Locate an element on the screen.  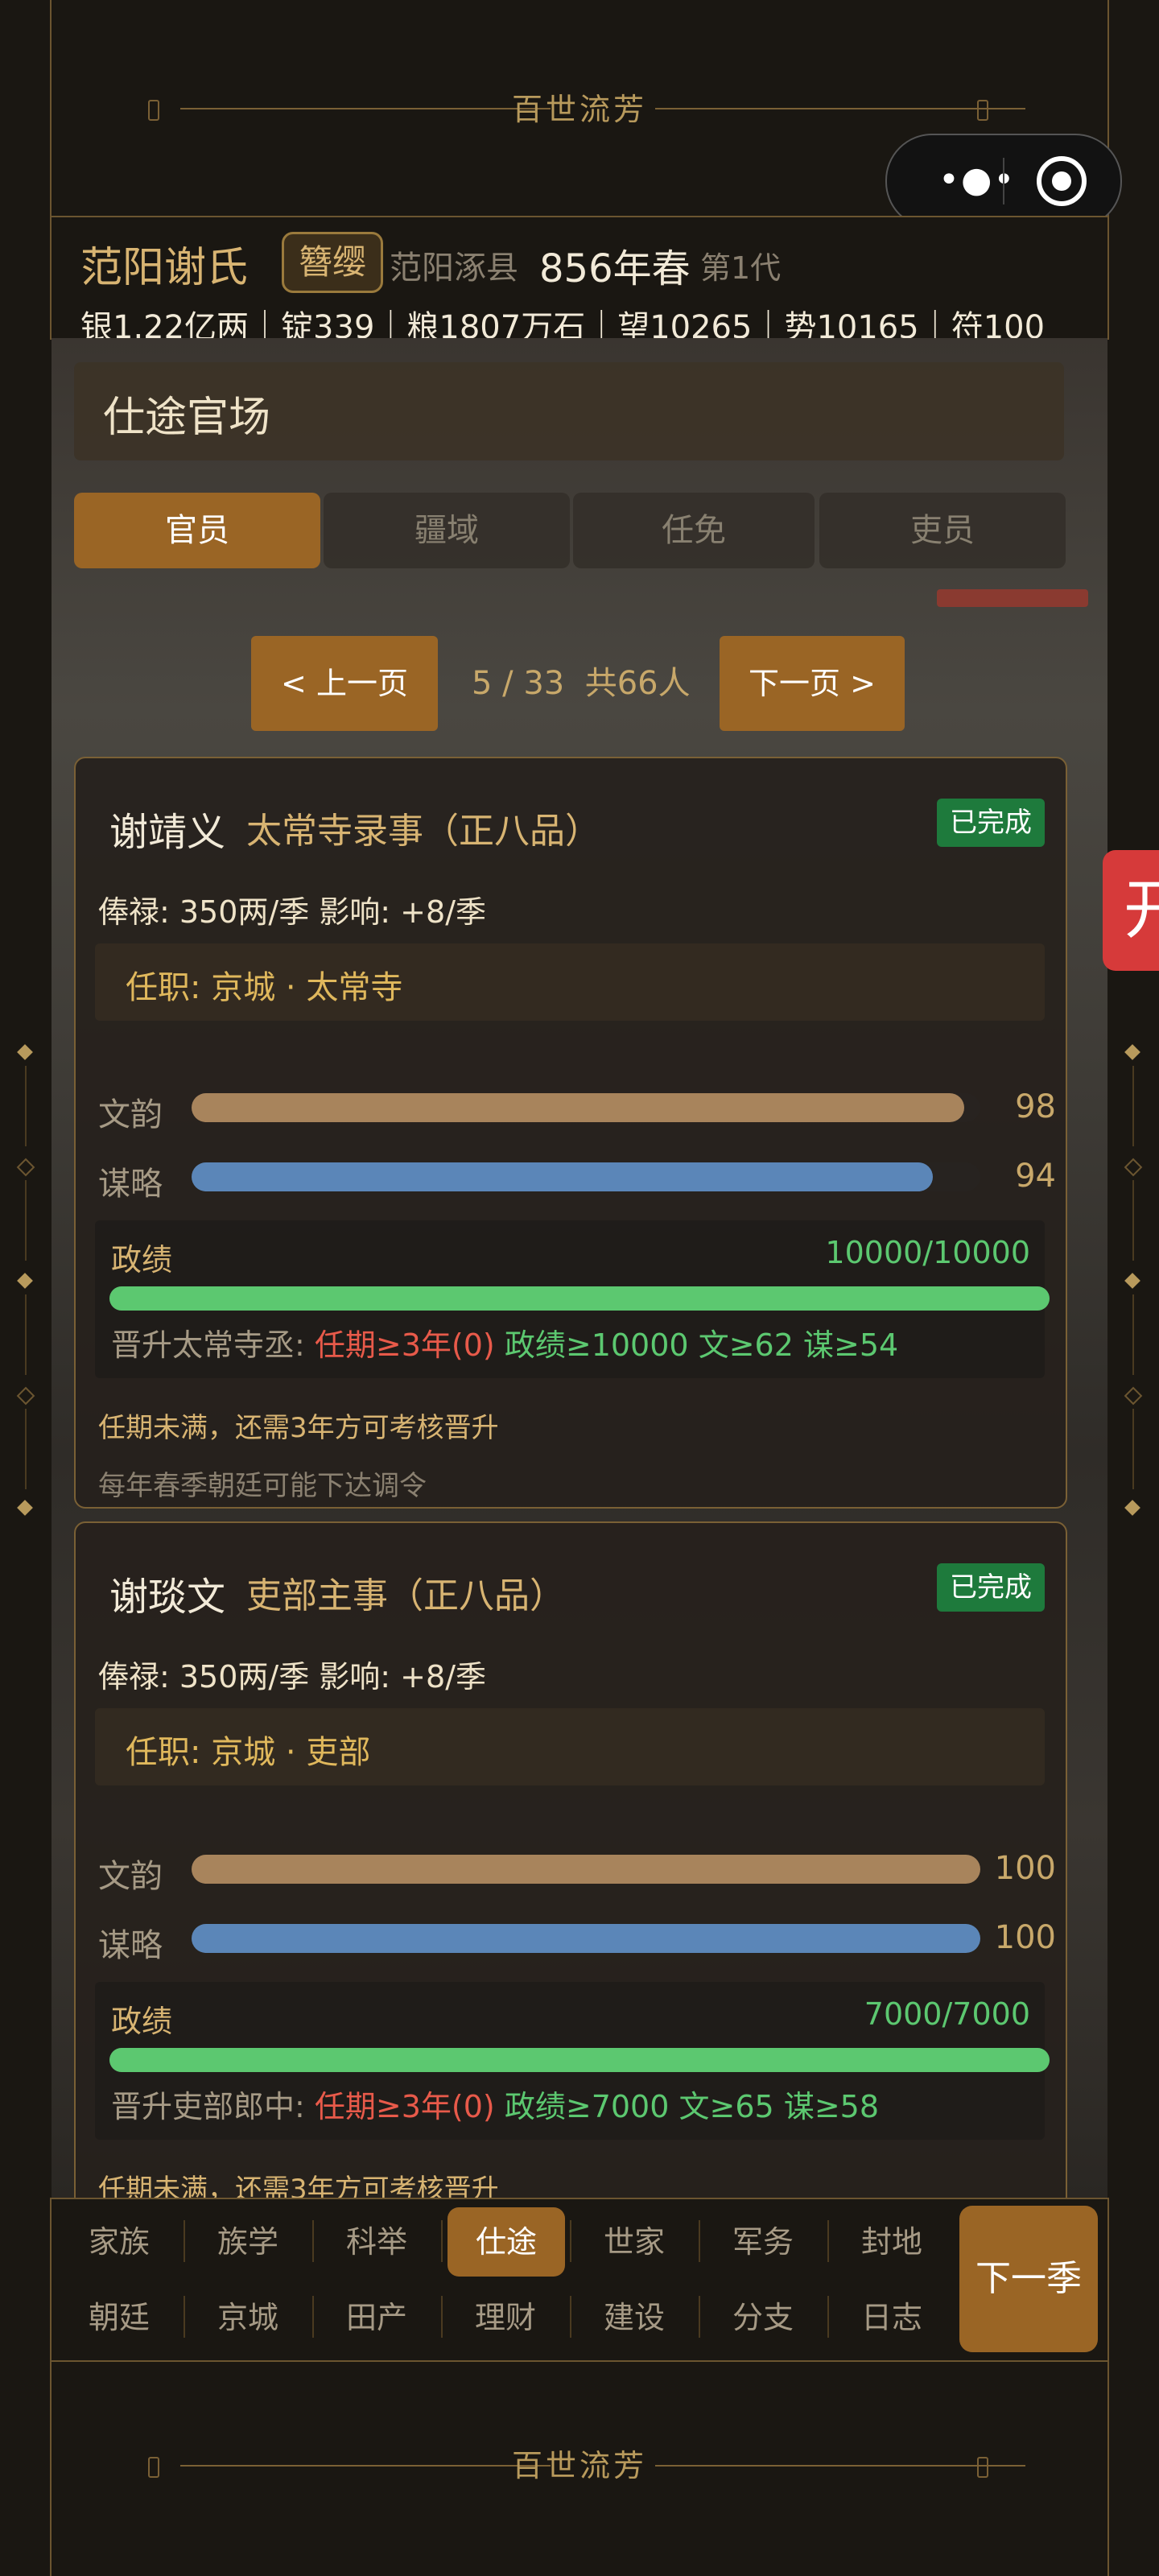
total-count: 共66人 is located at coordinates (637, 683).